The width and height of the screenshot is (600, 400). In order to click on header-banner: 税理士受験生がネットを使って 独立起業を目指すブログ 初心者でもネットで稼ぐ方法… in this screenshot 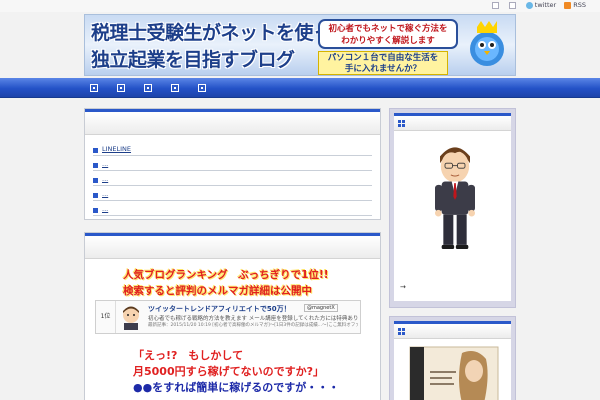, I will do `click(300, 45)`.